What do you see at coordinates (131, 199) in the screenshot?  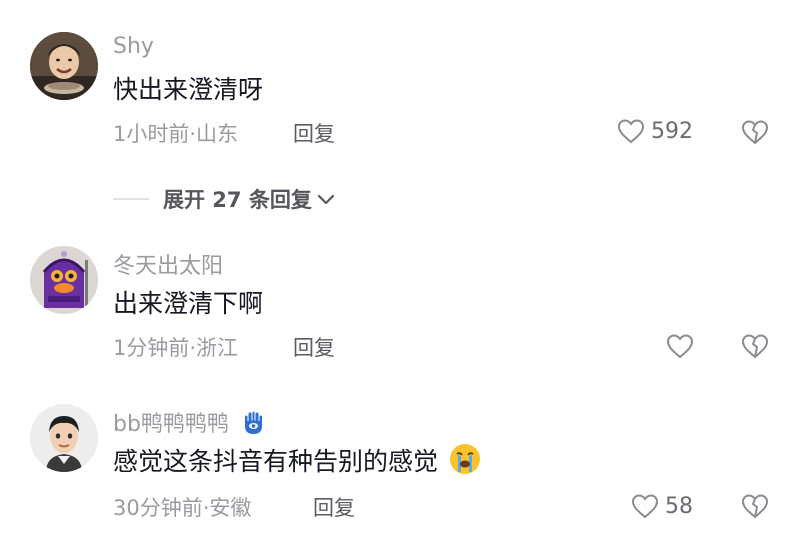 I see `divider` at bounding box center [131, 199].